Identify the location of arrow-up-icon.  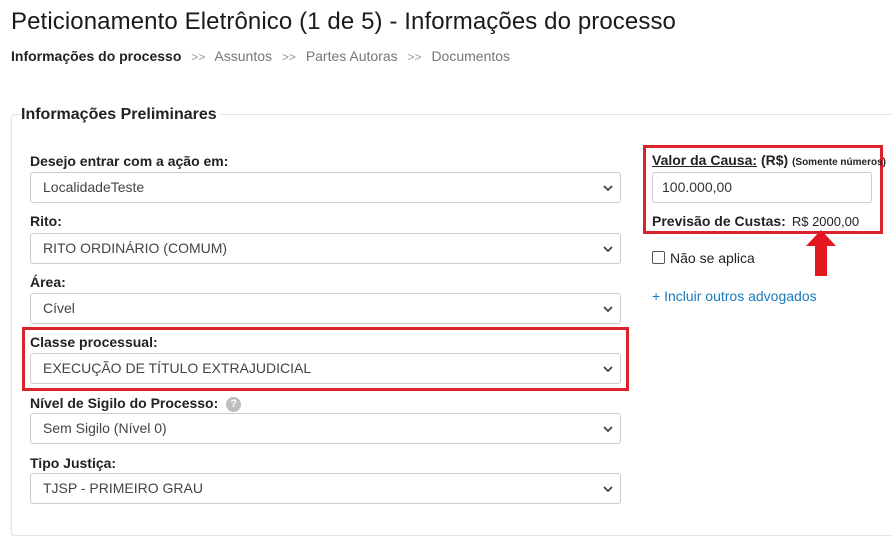
(821, 253).